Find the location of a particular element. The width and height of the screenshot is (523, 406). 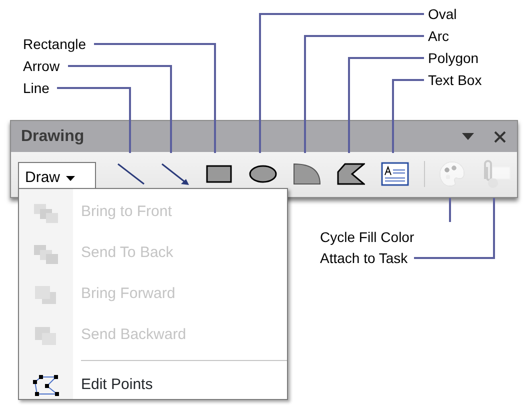

close-icon is located at coordinates (500, 137).